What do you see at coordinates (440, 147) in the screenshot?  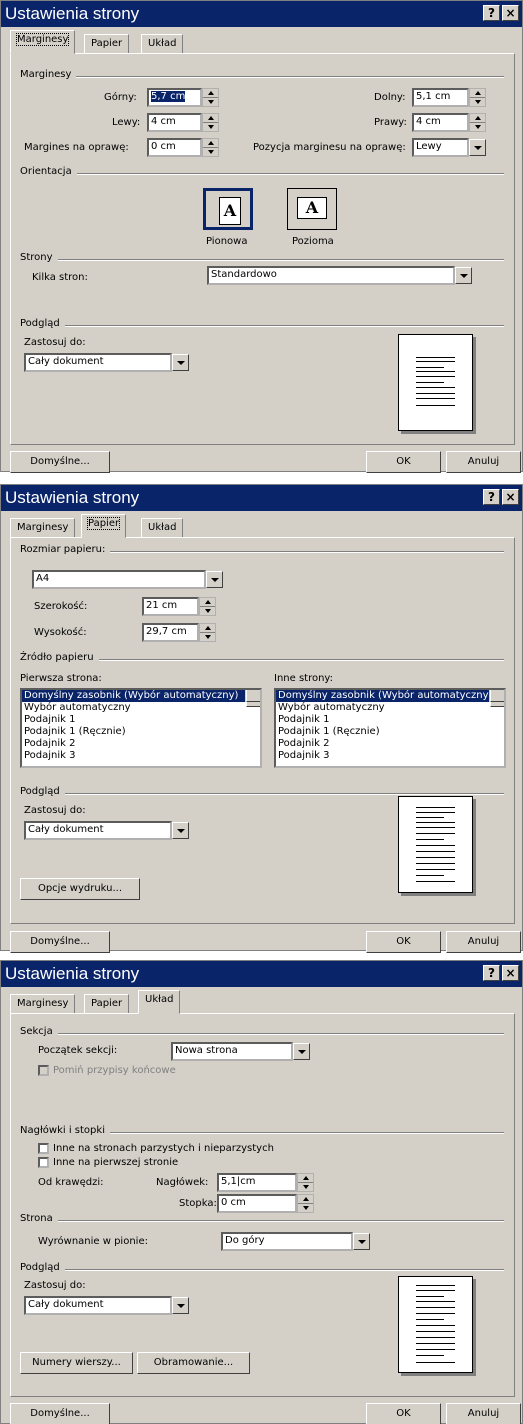 I see `gutter-position-select: Lewy` at bounding box center [440, 147].